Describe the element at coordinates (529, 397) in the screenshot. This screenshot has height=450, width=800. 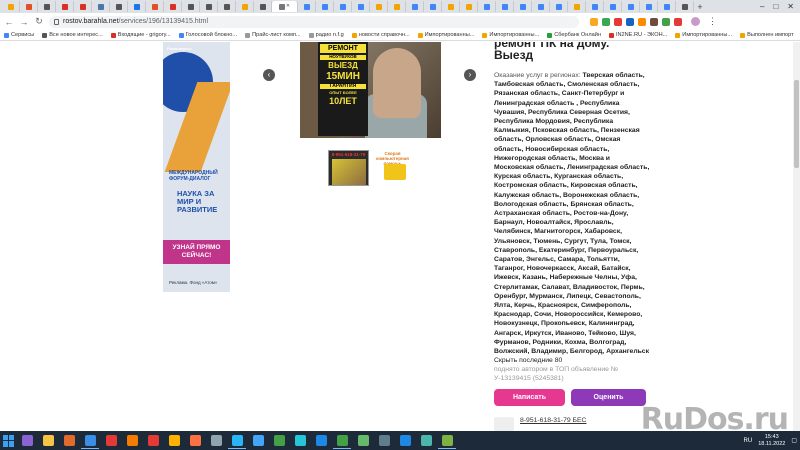
I see `write-button: Написать` at that location.